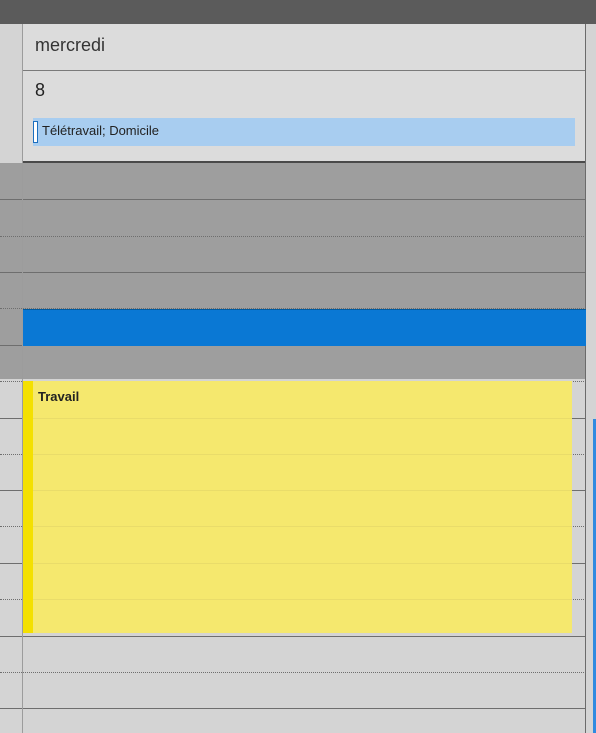 The image size is (596, 733). Describe the element at coordinates (70, 45) in the screenshot. I see `day-name-label: mercredi` at that location.